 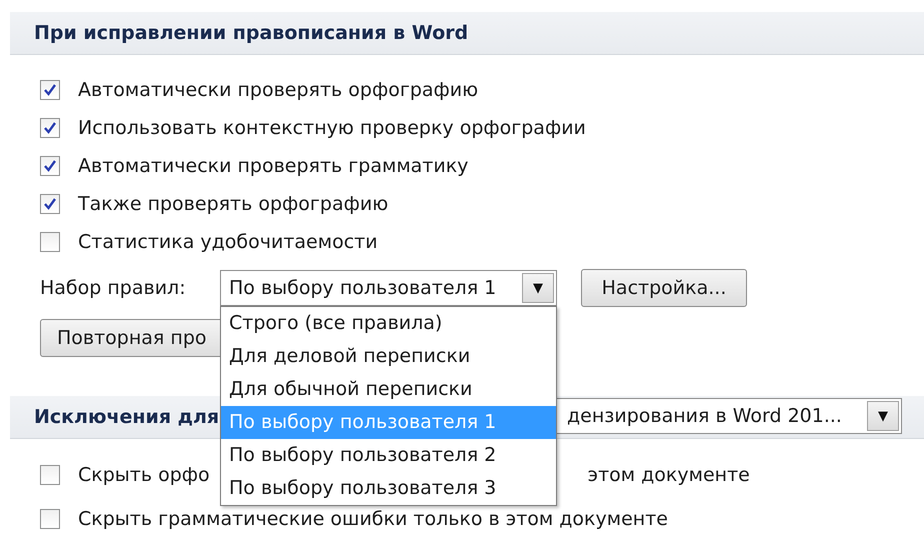 What do you see at coordinates (332, 128) in the screenshot?
I see `option-label: Использовать контекстную проверку орфографии` at bounding box center [332, 128].